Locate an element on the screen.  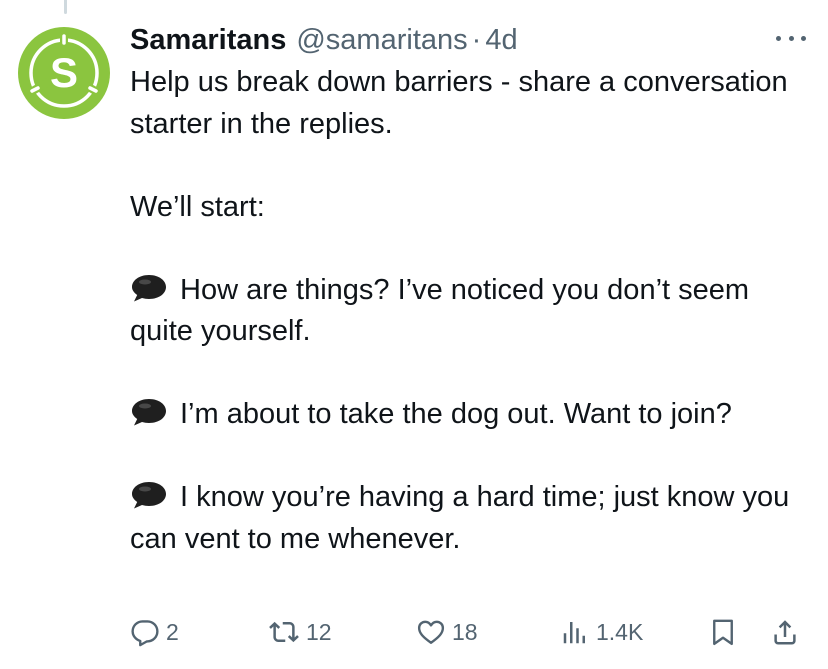
views-button: 1.4K is located at coordinates (601, 632).